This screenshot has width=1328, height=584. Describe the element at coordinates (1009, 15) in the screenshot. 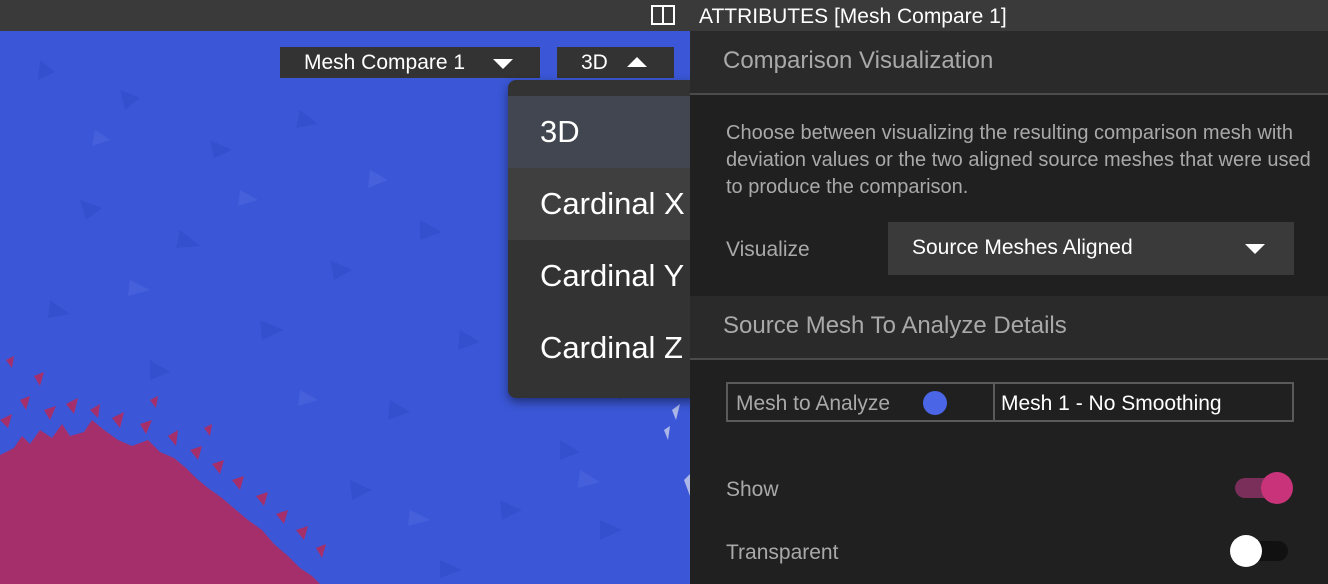

I see `panel-title: ATTRIBUTES [Mesh Compare 1]` at that location.